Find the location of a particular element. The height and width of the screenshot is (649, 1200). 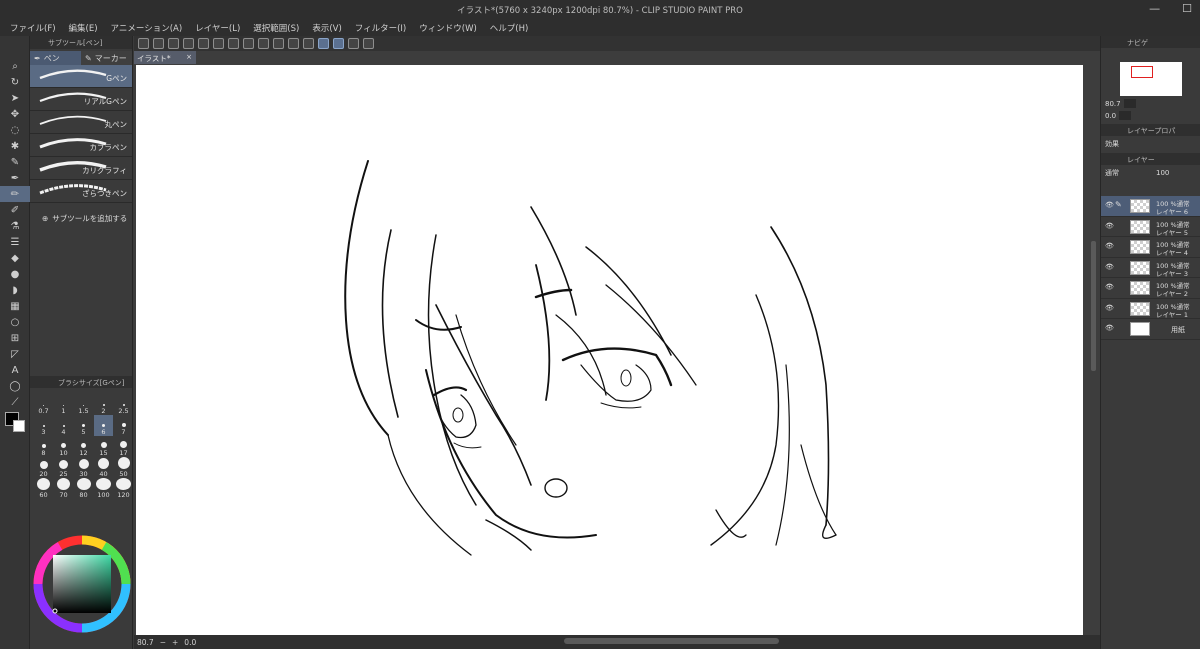

brush-item-rough-pen: ざらつきペン is located at coordinates (81, 191).